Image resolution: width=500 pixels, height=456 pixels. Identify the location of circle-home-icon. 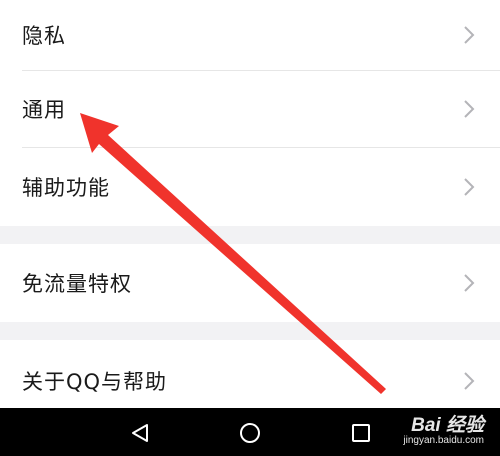
(250, 433).